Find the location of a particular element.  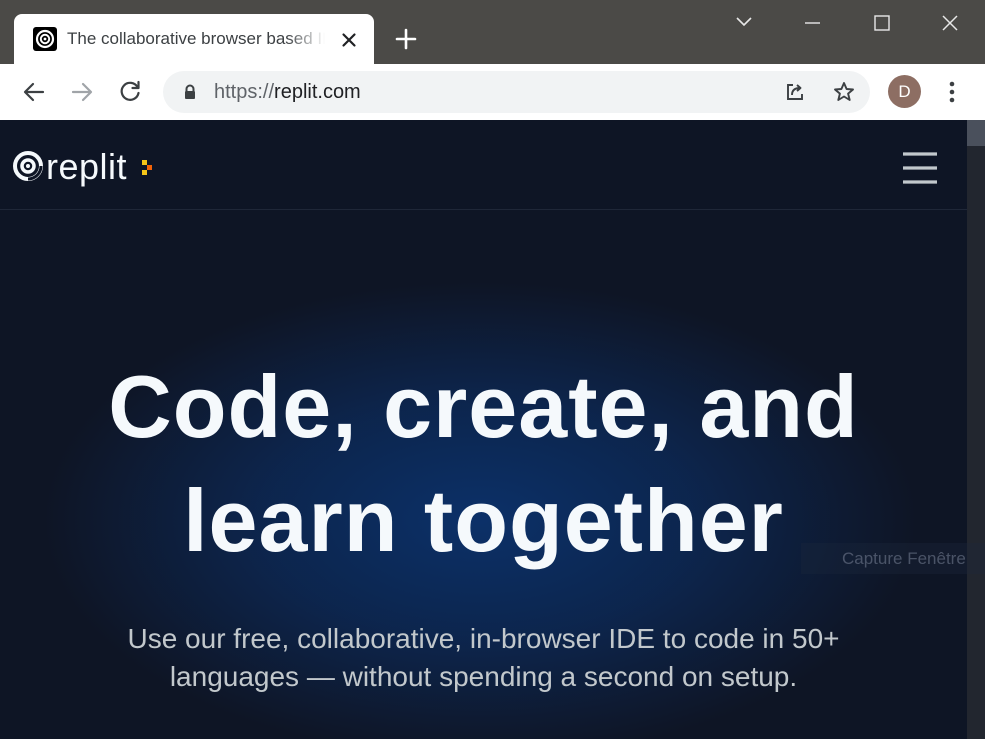

close-icon is located at coordinates (950, 23).